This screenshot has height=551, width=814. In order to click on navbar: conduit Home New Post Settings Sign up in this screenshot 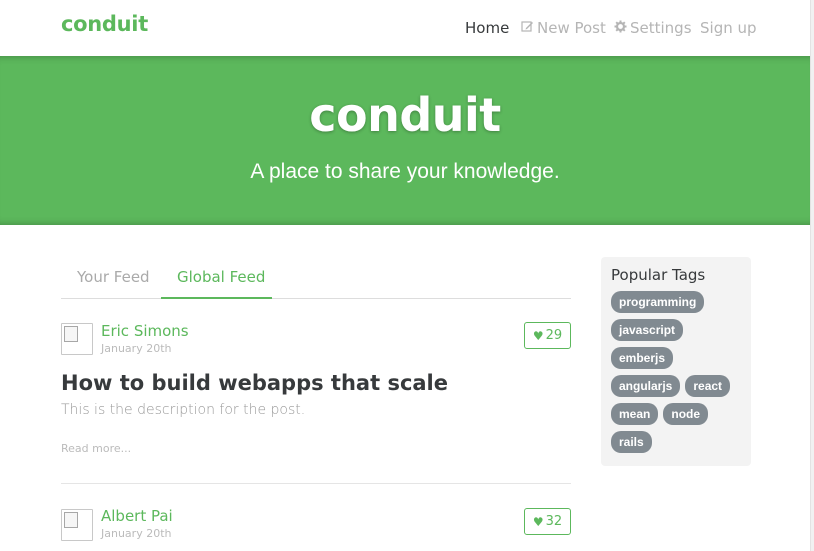, I will do `click(405, 28)`.